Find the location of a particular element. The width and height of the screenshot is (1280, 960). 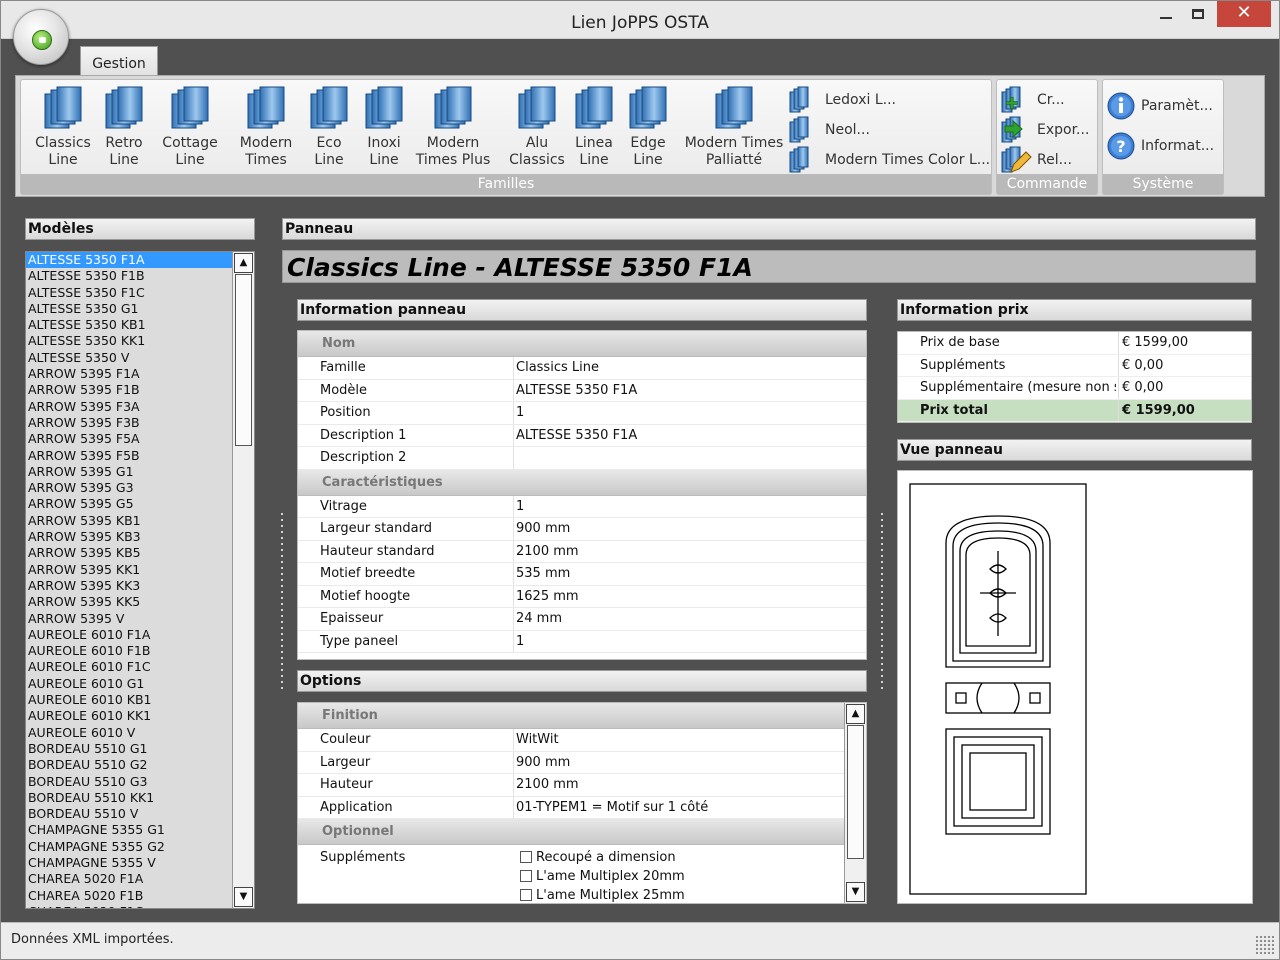

scroll-up-button: ▲ is located at coordinates (243, 263).